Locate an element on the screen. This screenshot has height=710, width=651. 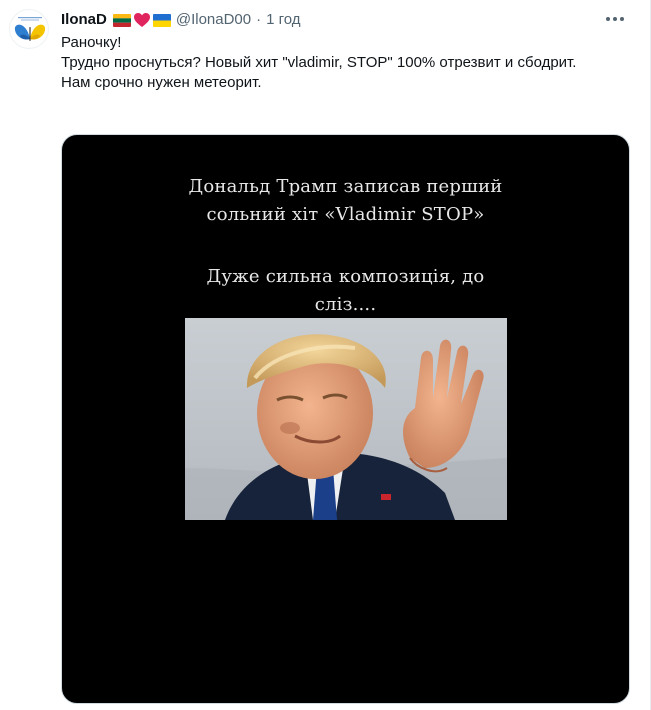
caption-2-line-1: Дуже сильна композиція, до is located at coordinates (345, 276).